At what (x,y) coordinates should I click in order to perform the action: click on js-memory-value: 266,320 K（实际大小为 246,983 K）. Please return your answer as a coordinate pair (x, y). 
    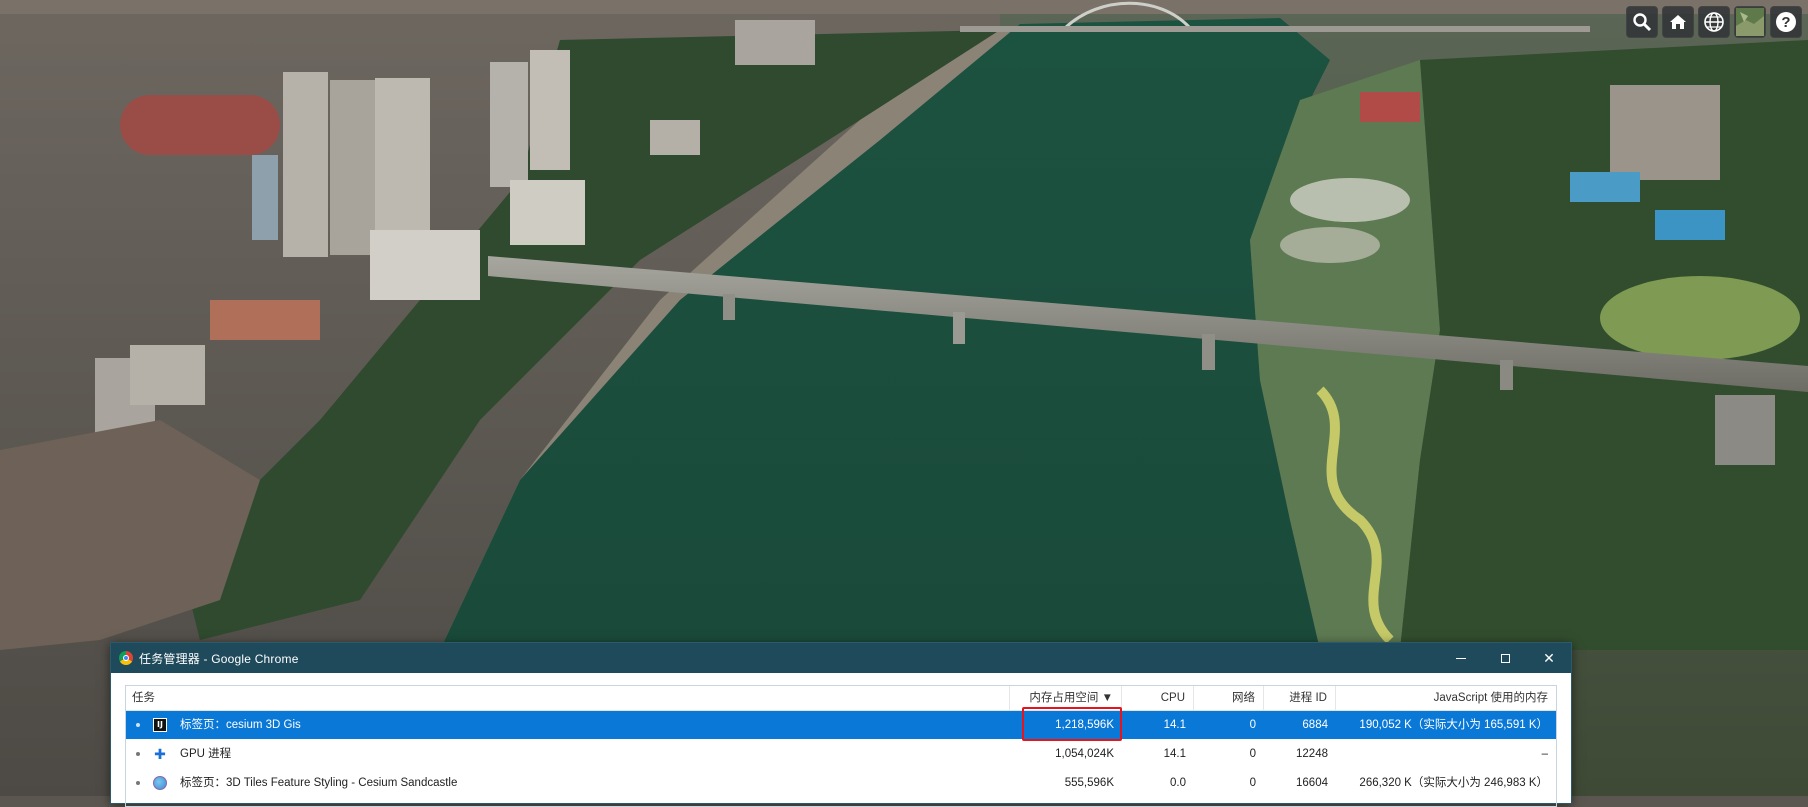
    Looking at the image, I should click on (1453, 783).